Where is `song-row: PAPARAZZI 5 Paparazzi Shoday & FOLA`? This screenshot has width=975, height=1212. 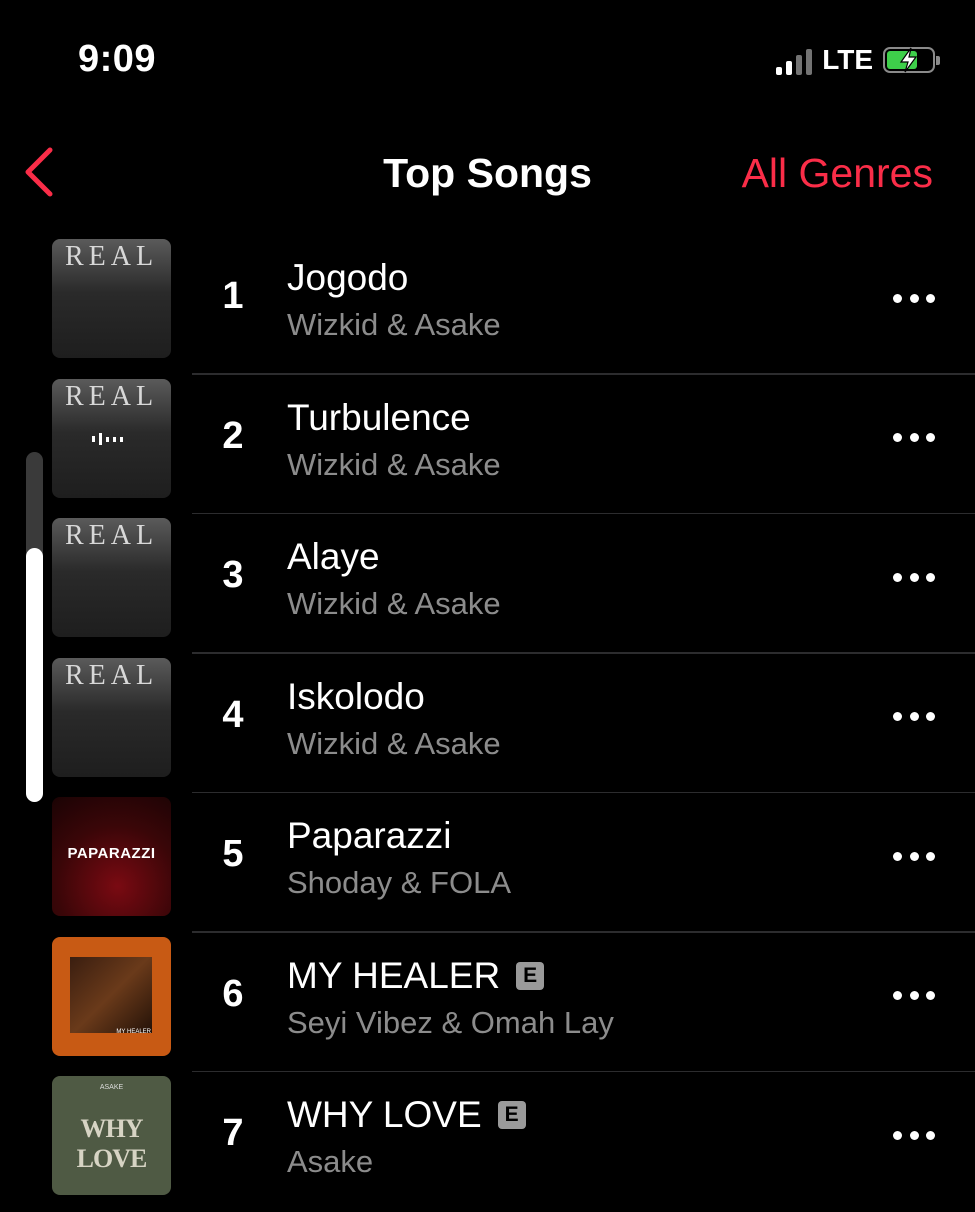 song-row: PAPARAZZI 5 Paparazzi Shoday & FOLA is located at coordinates (487, 863).